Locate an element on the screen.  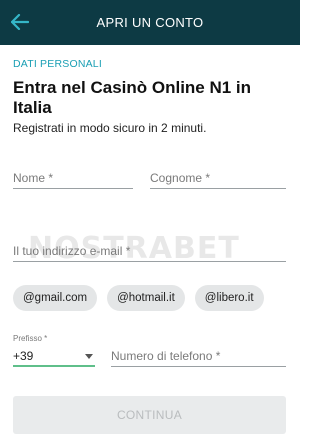
email-suggestion-chip: @hotmail.it is located at coordinates (146, 298).